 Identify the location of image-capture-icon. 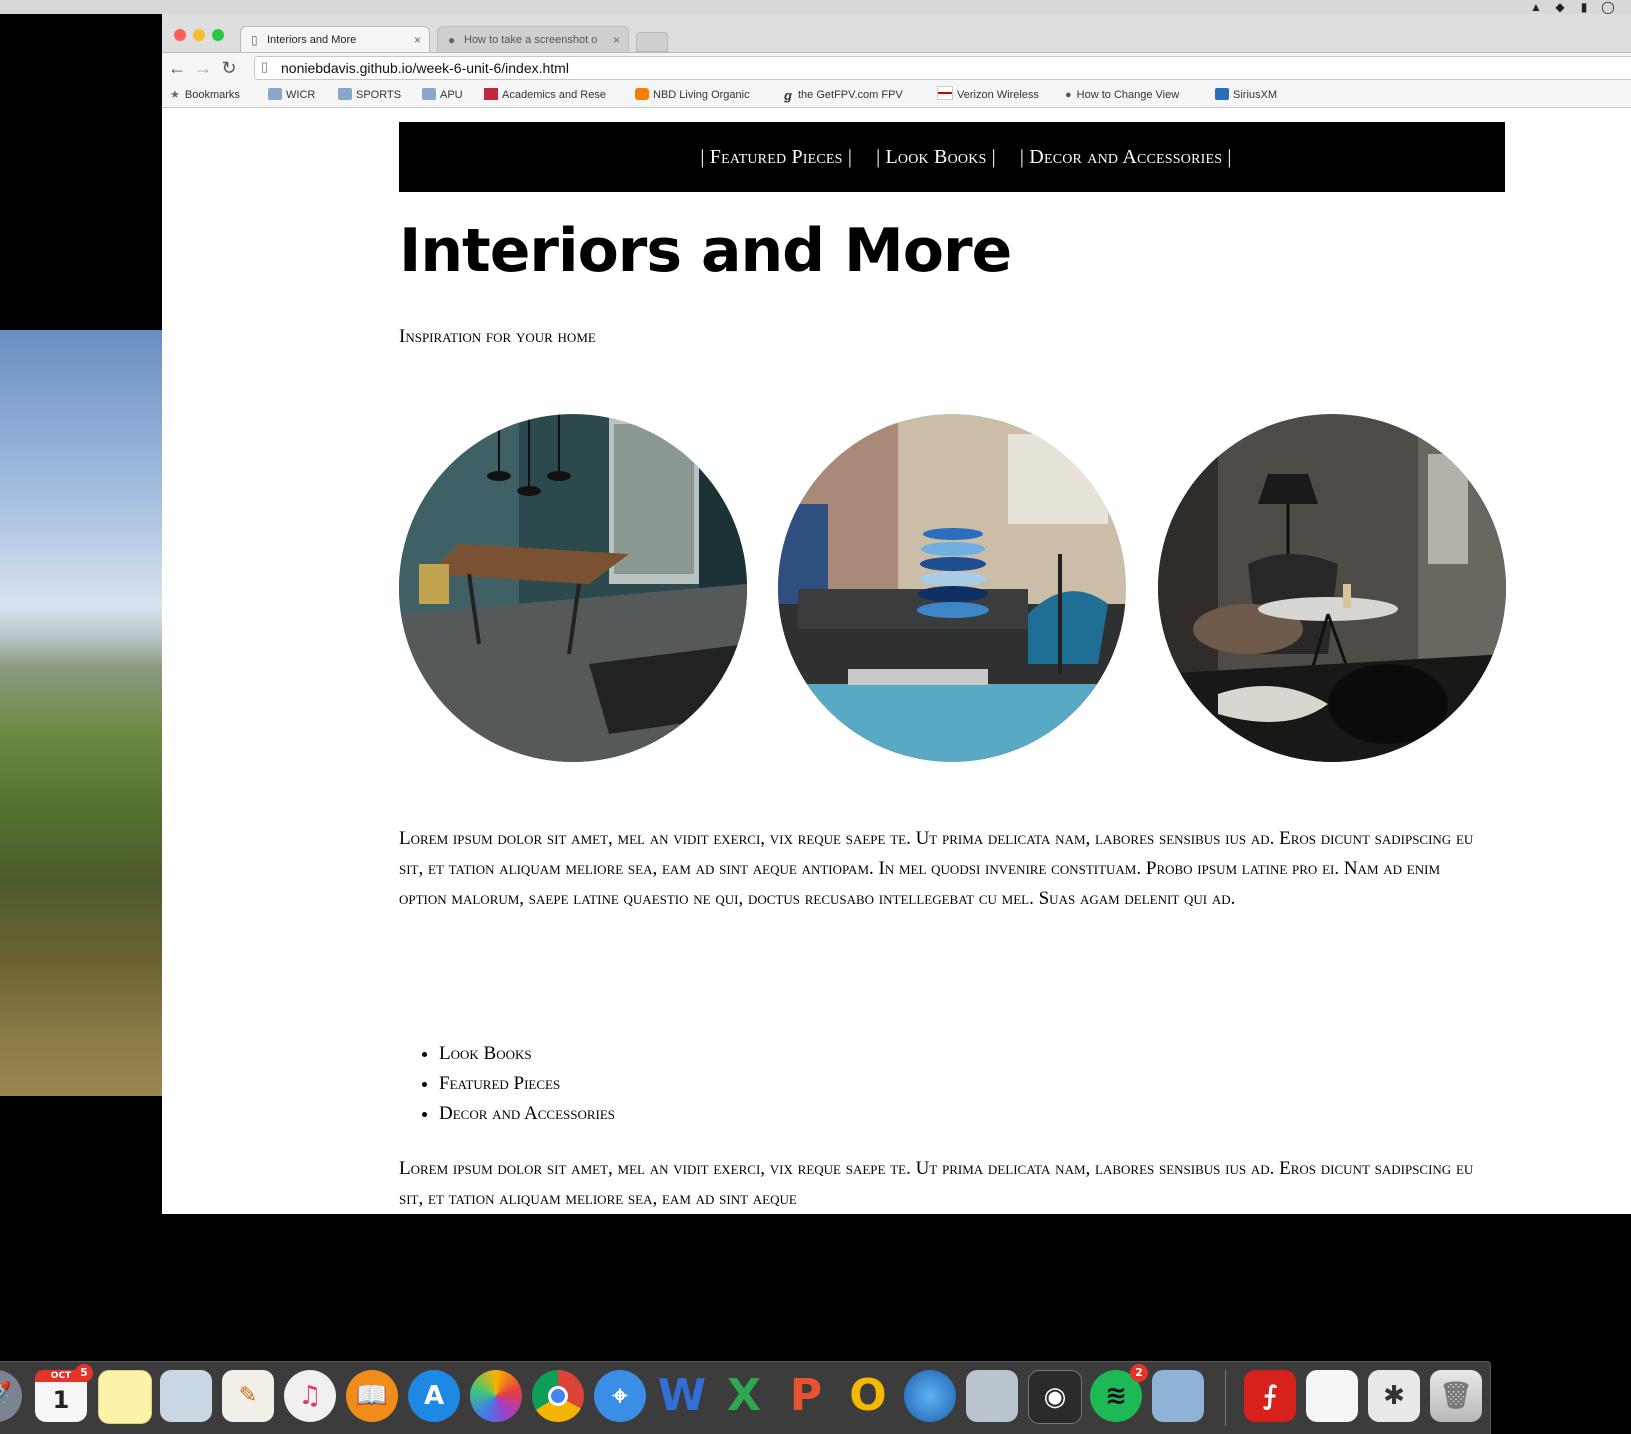
(1178, 1396).